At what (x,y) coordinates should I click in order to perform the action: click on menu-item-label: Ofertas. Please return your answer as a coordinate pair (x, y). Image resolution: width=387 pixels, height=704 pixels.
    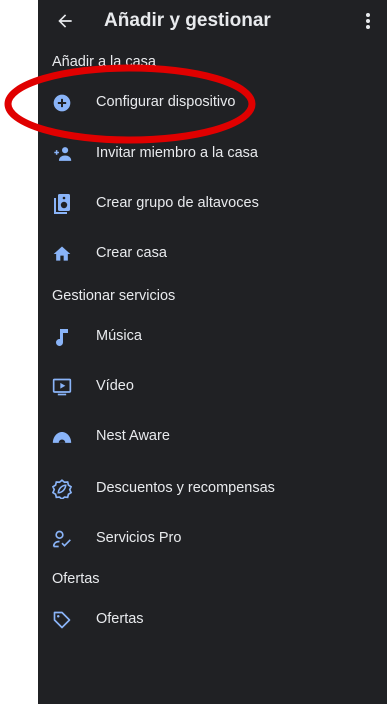
    Looking at the image, I should click on (120, 619).